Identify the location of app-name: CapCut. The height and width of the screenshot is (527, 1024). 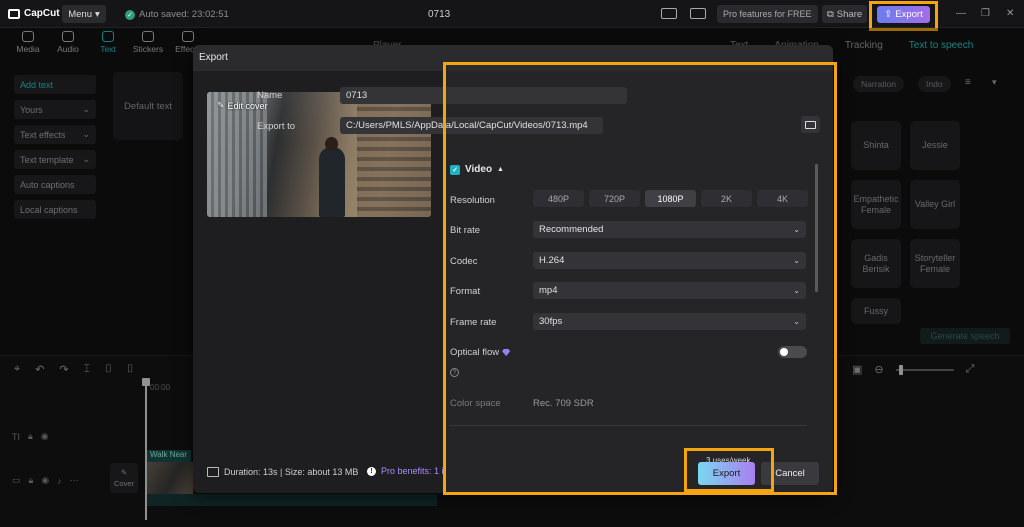
(42, 13).